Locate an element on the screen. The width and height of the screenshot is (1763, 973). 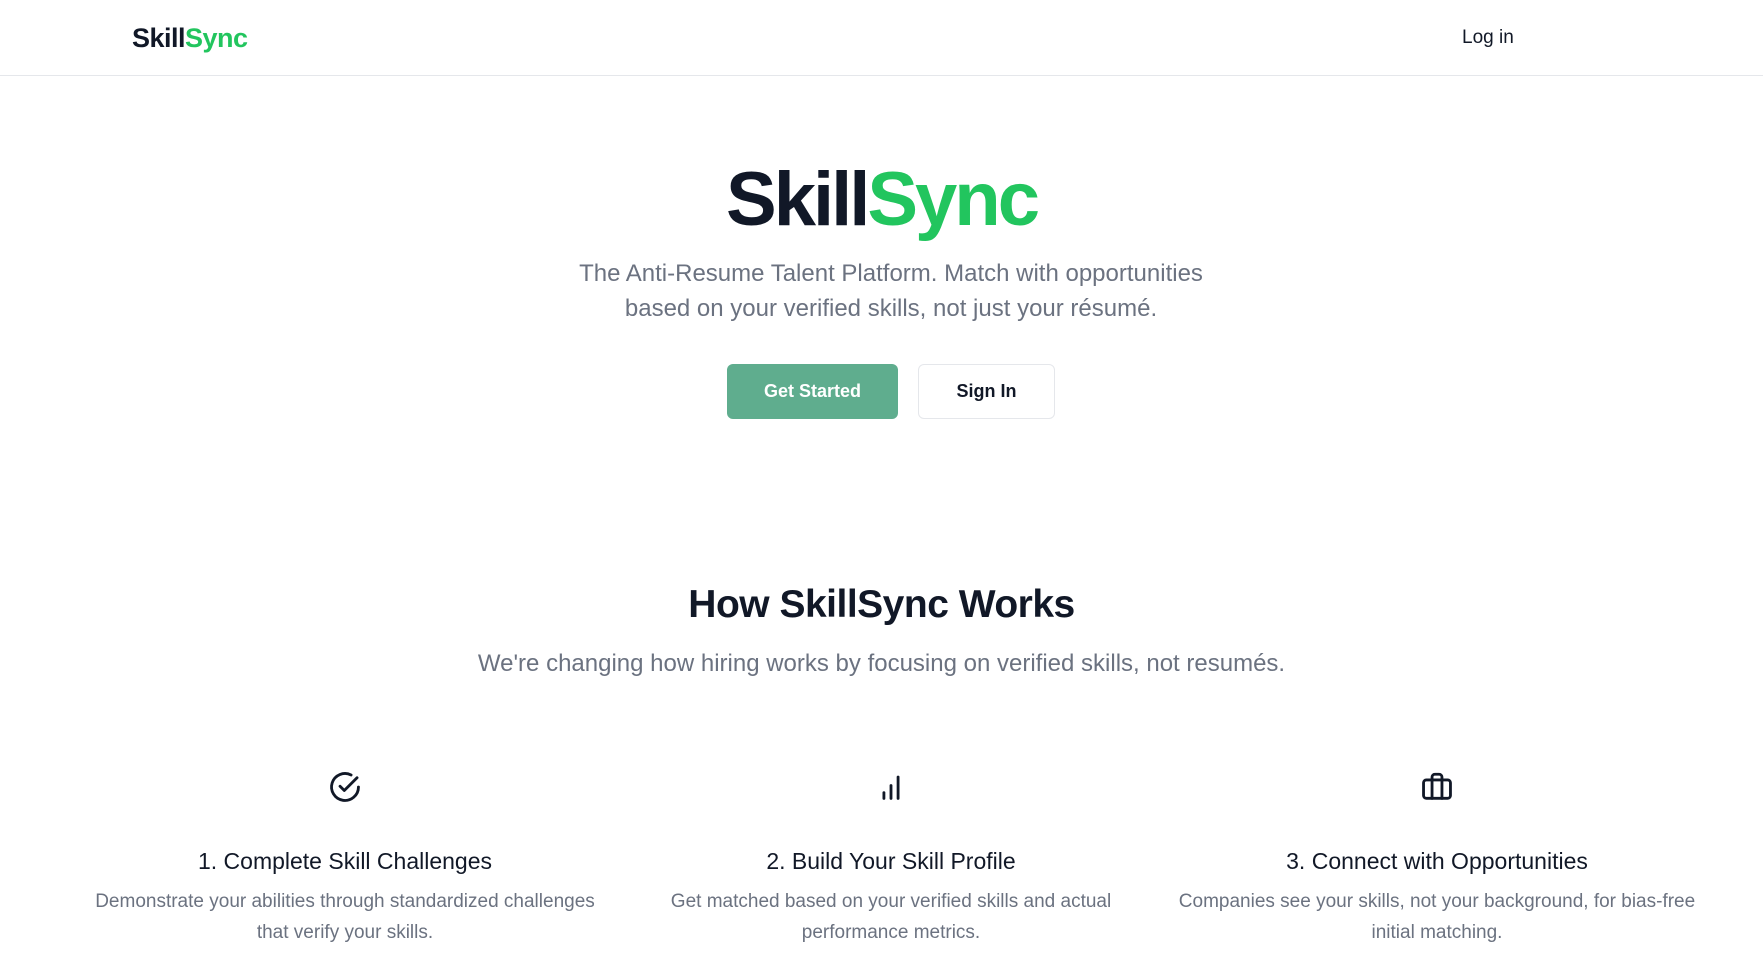
brand-logo-part1: Skill is located at coordinates (159, 38).